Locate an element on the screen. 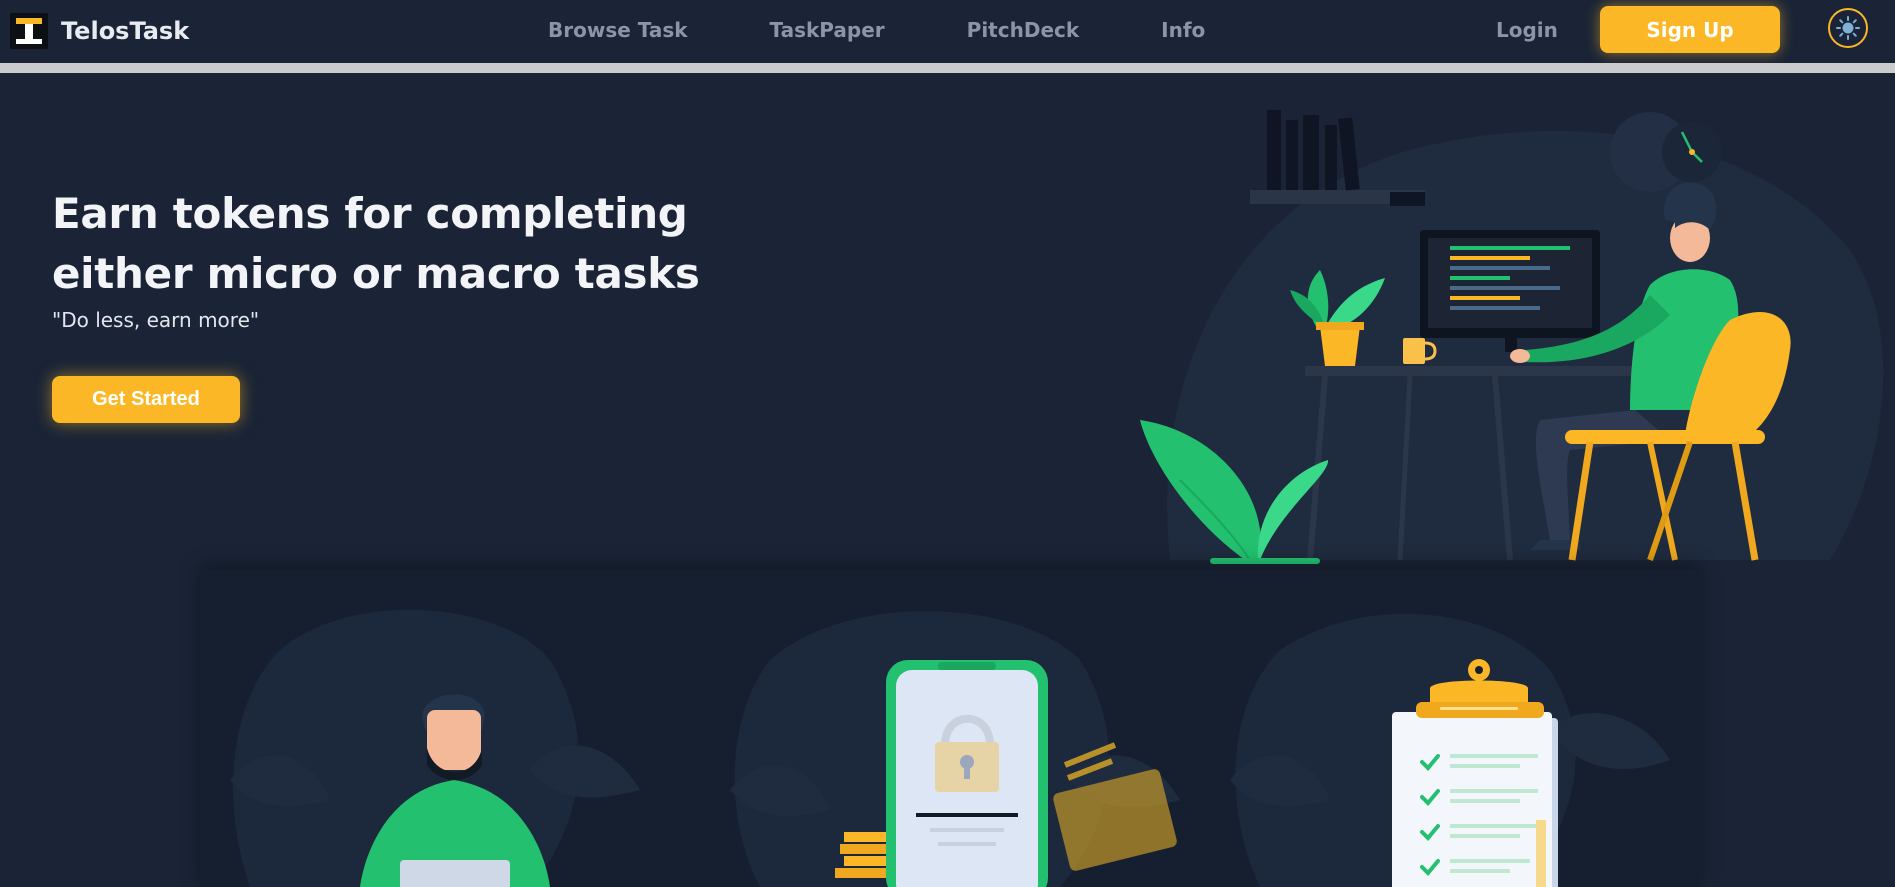  signup-button: Sign Up is located at coordinates (1690, 29).